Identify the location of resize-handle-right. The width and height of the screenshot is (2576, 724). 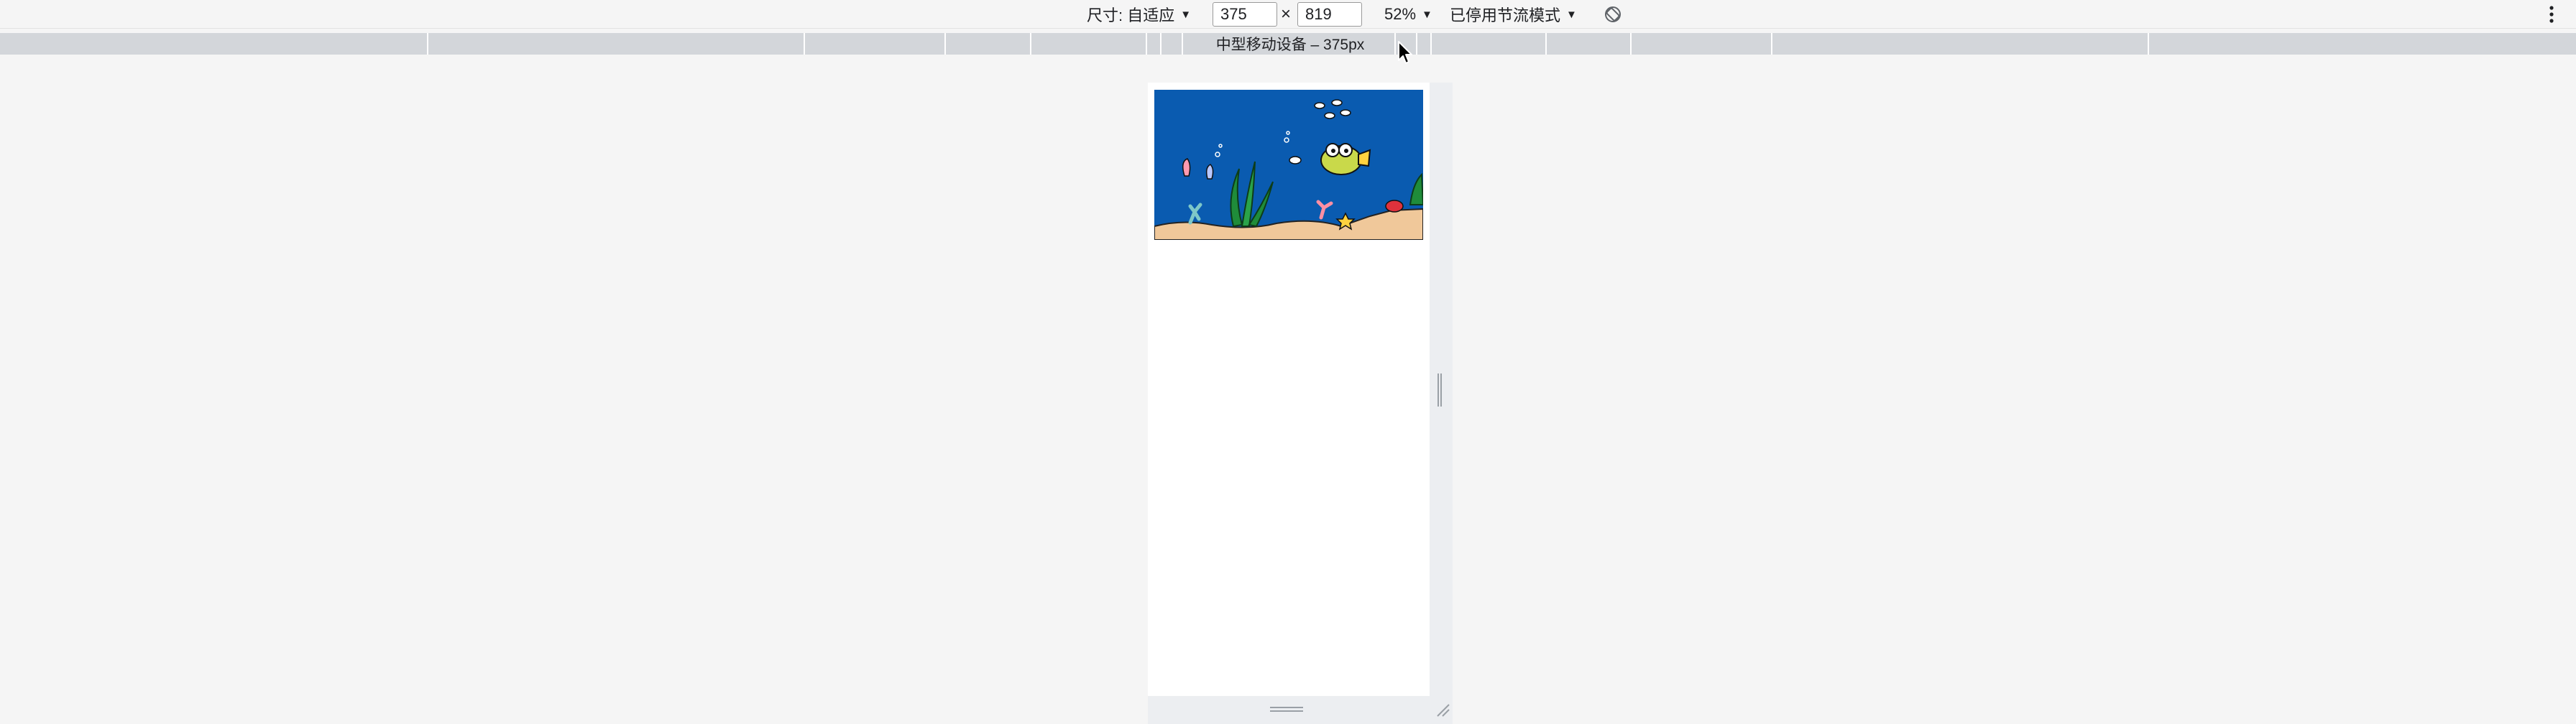
(1439, 390).